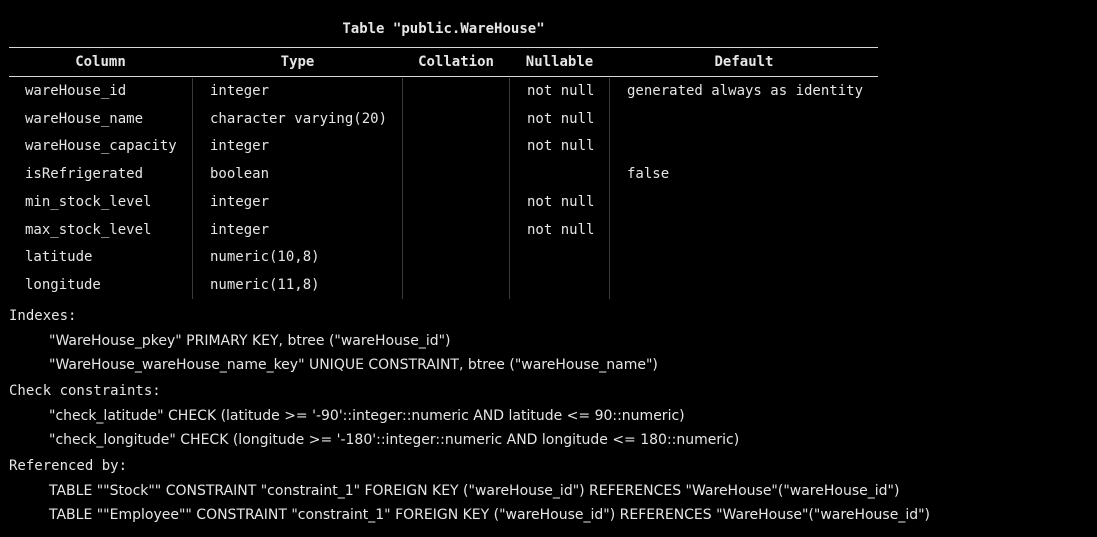 The height and width of the screenshot is (537, 1097). Describe the element at coordinates (43, 316) in the screenshot. I see `indexes-label: Indexes:` at that location.